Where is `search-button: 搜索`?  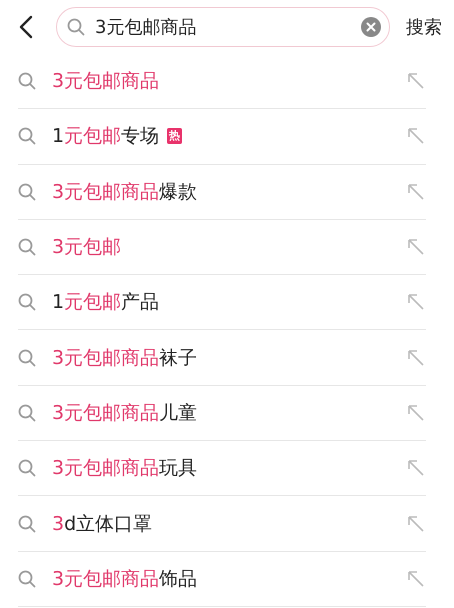
search-button: 搜索 is located at coordinates (421, 27).